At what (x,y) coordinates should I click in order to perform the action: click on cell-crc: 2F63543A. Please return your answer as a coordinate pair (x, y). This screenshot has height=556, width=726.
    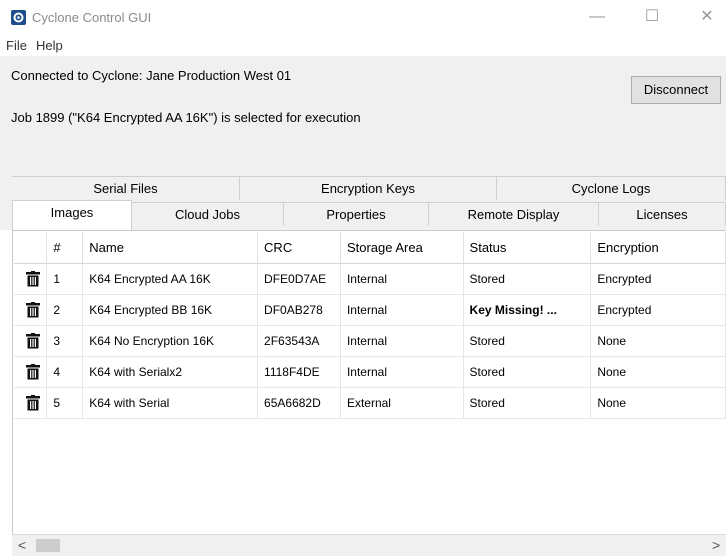
    Looking at the image, I should click on (299, 341).